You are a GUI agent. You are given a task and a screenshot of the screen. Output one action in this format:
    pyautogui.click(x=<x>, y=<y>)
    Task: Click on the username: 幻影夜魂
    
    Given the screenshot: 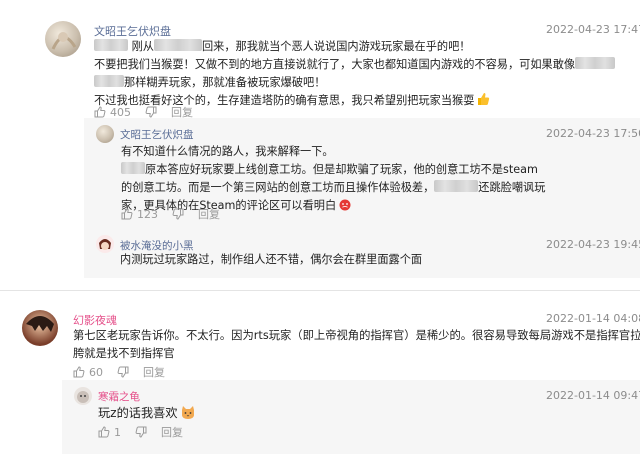 What is the action you would take?
    pyautogui.click(x=95, y=320)
    